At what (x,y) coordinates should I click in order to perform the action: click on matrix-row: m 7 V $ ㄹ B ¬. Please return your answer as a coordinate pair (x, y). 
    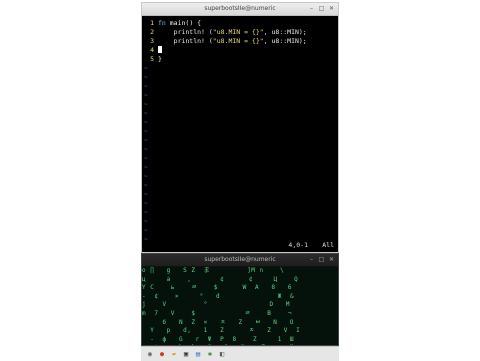
    Looking at the image, I should click on (217, 313).